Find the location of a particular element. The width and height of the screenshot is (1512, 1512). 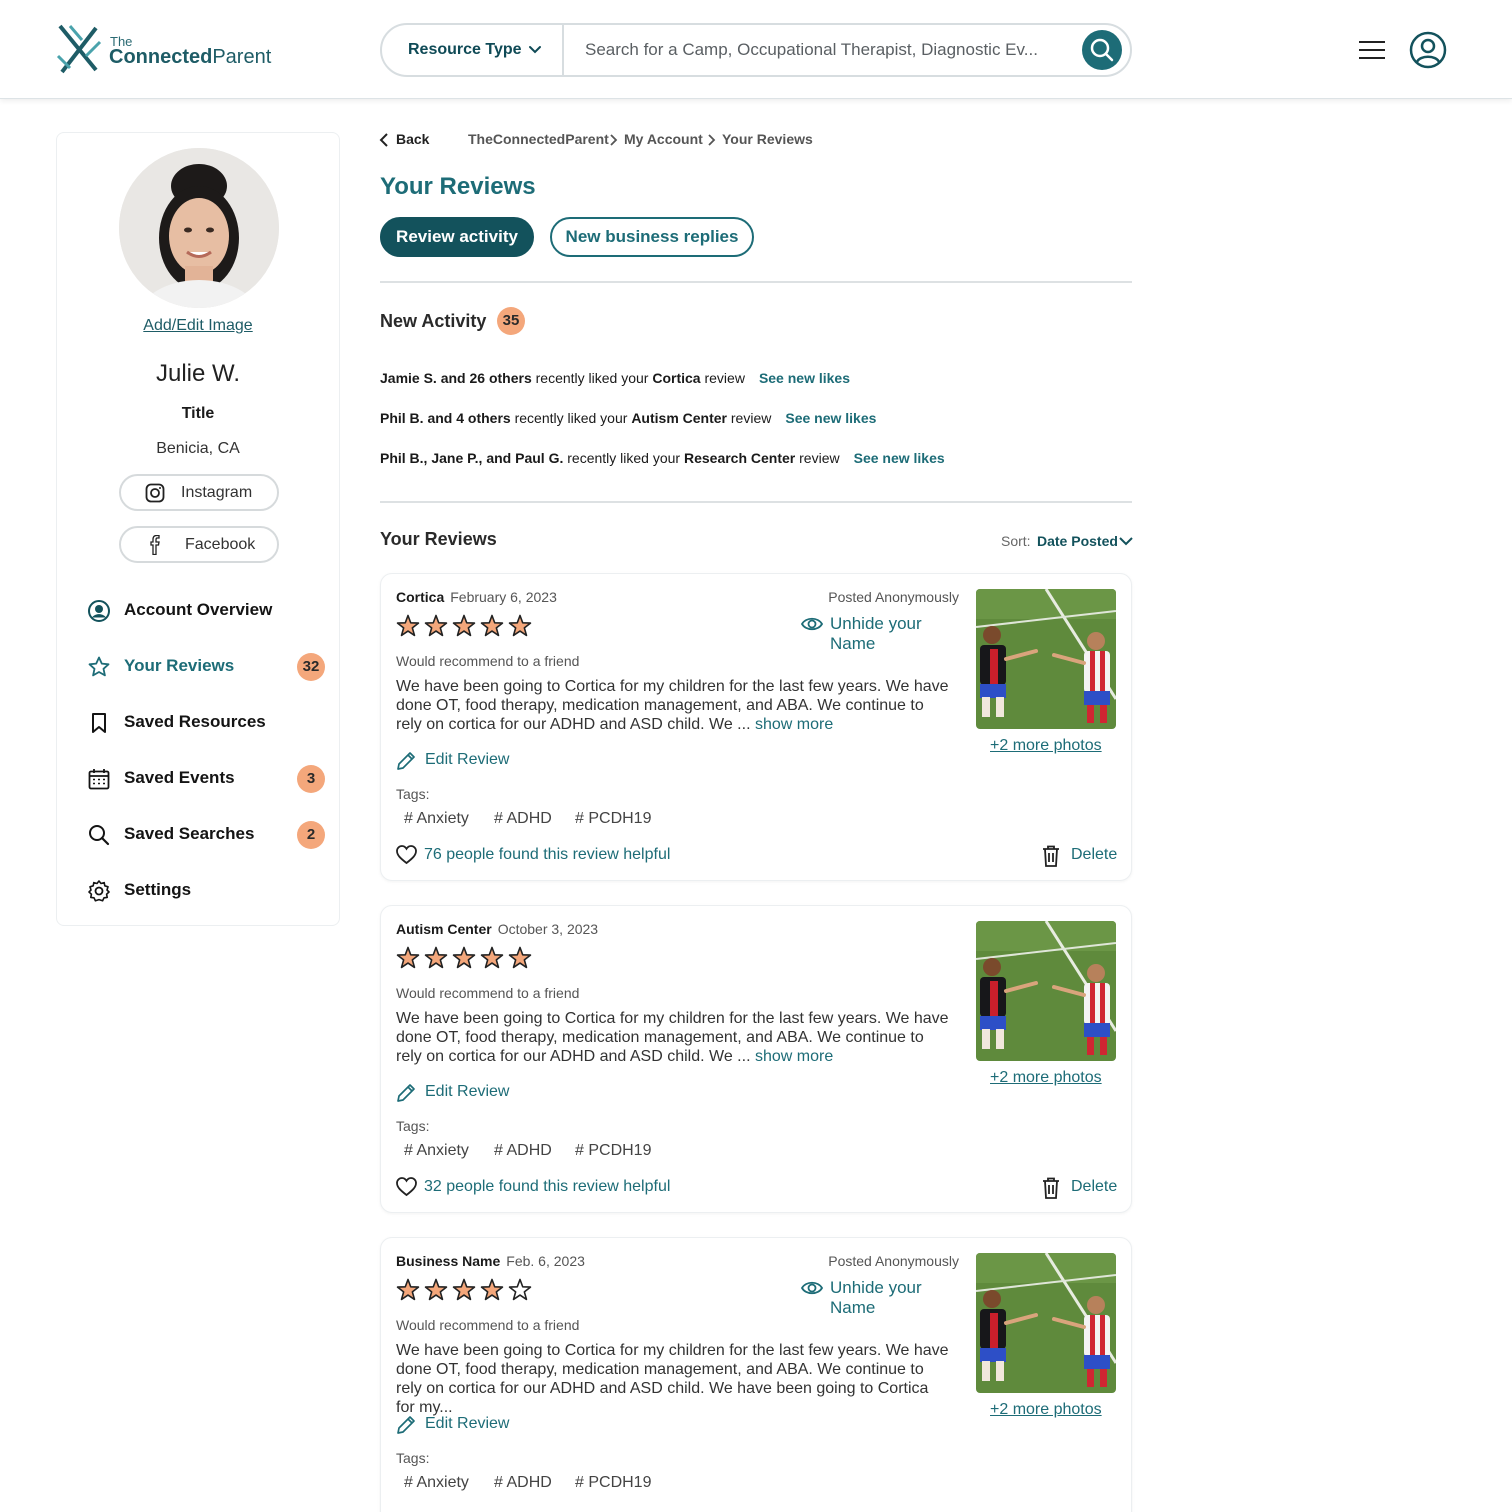

tab-new-business-replies: New business replies is located at coordinates (652, 237).